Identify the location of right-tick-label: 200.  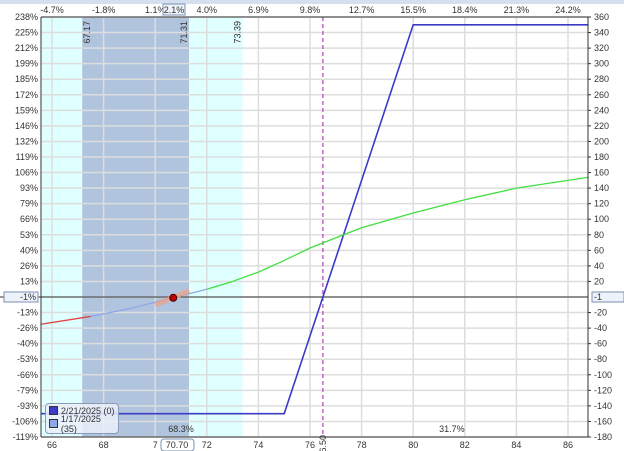
(601, 141).